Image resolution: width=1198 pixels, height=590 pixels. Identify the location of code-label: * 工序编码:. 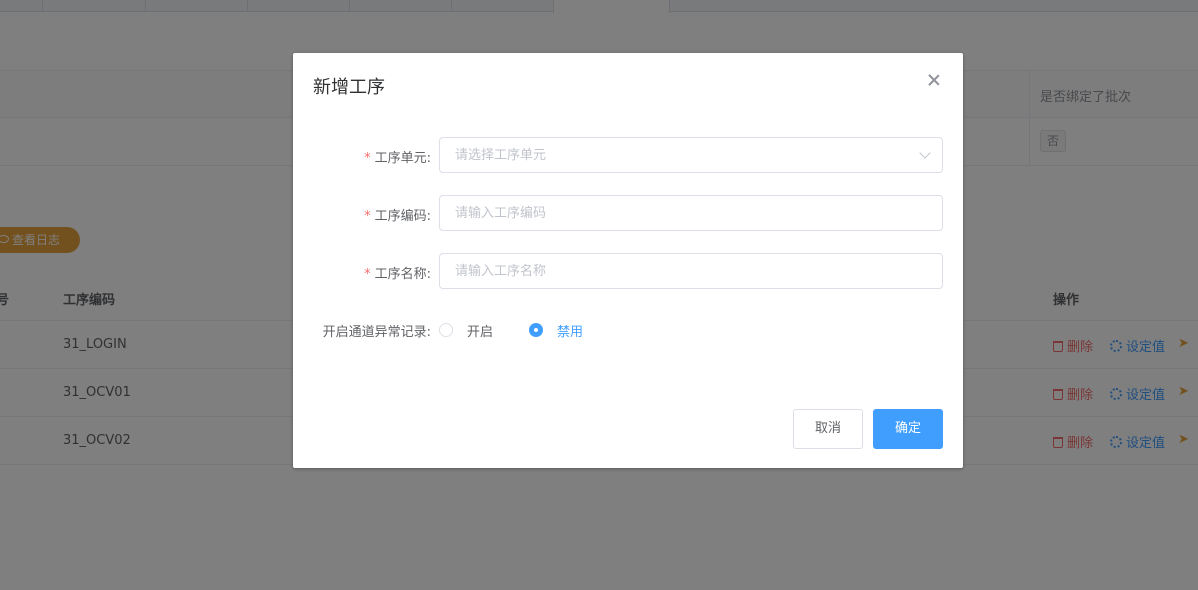
(371, 214).